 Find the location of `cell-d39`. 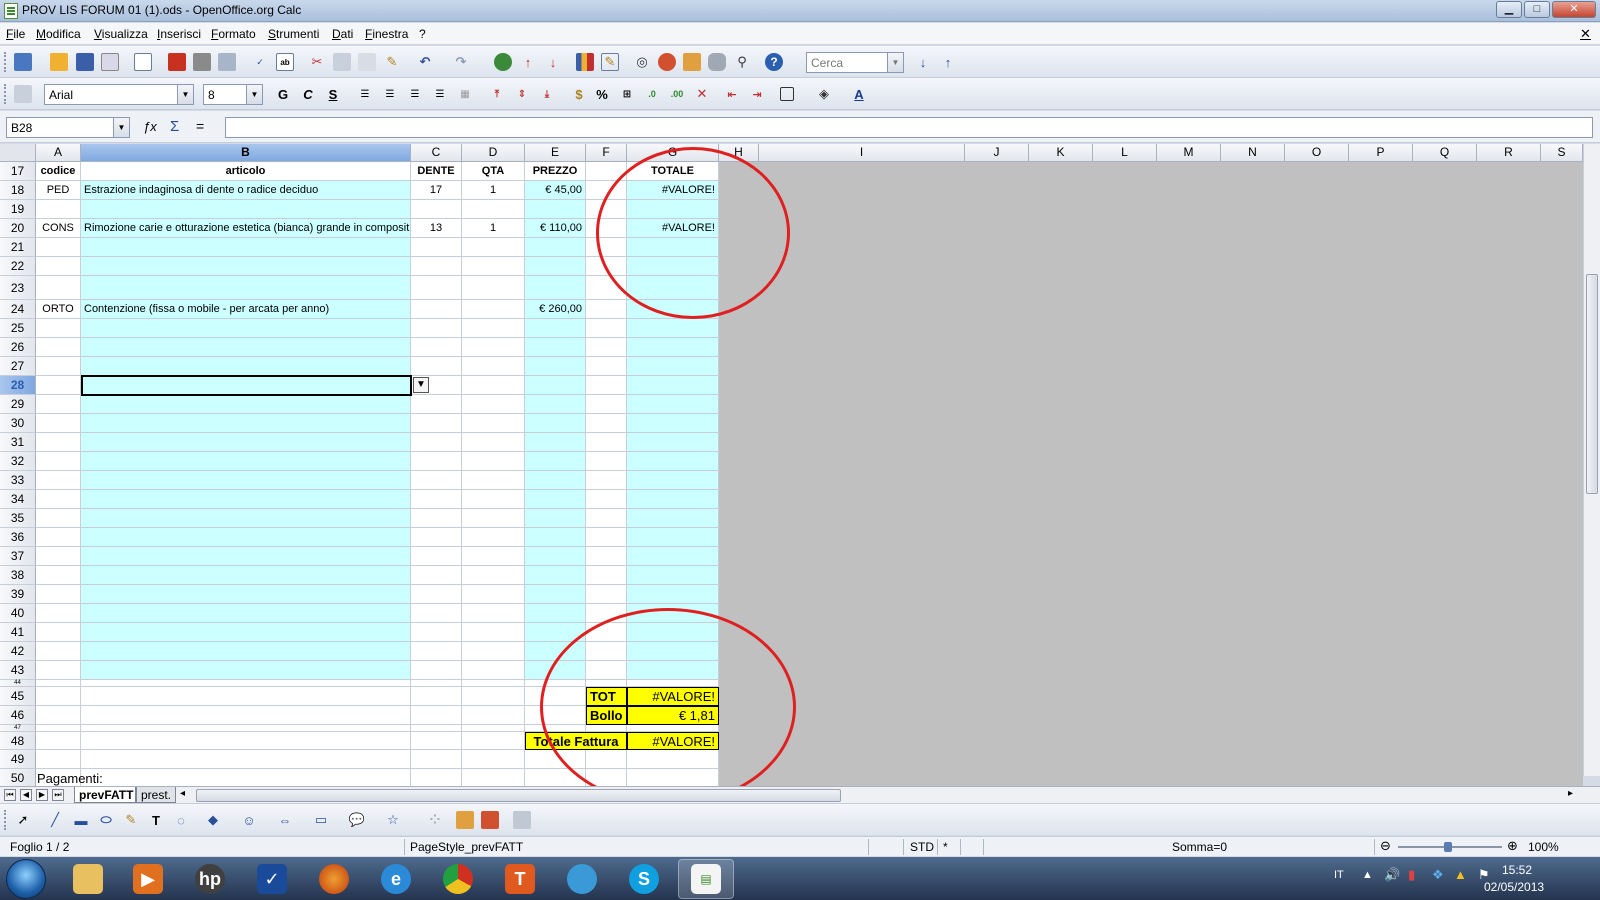

cell-d39 is located at coordinates (493, 594).